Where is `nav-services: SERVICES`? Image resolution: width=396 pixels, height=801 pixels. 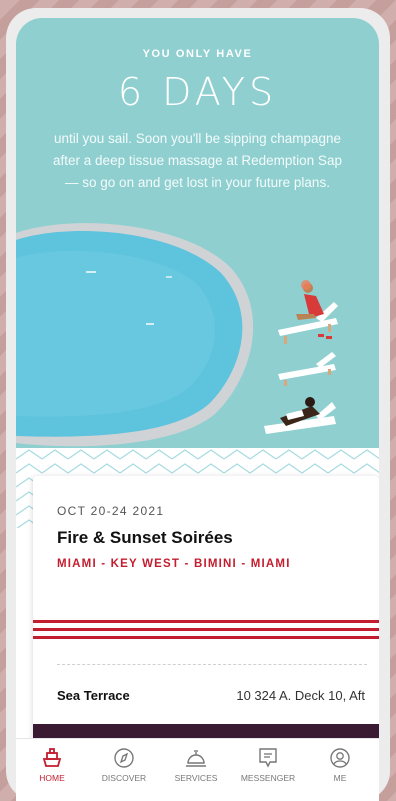 nav-services: SERVICES is located at coordinates (196, 765).